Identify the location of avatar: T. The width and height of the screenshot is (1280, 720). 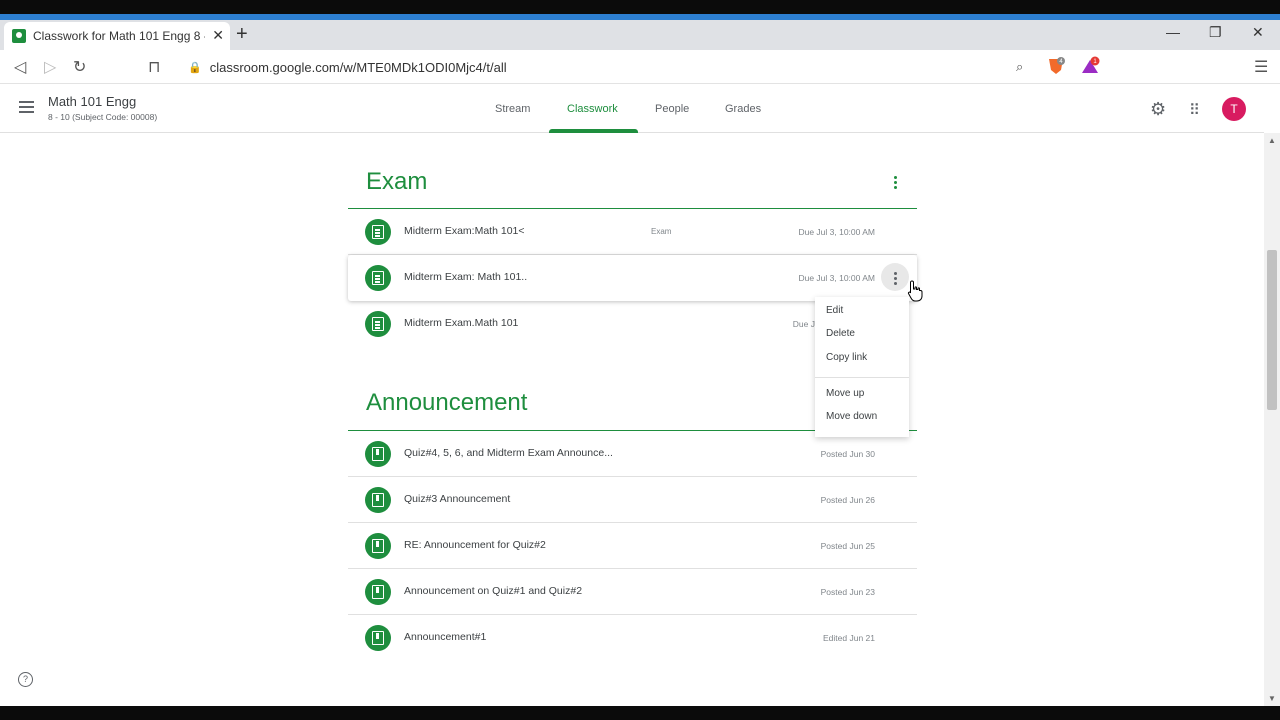
(1234, 109).